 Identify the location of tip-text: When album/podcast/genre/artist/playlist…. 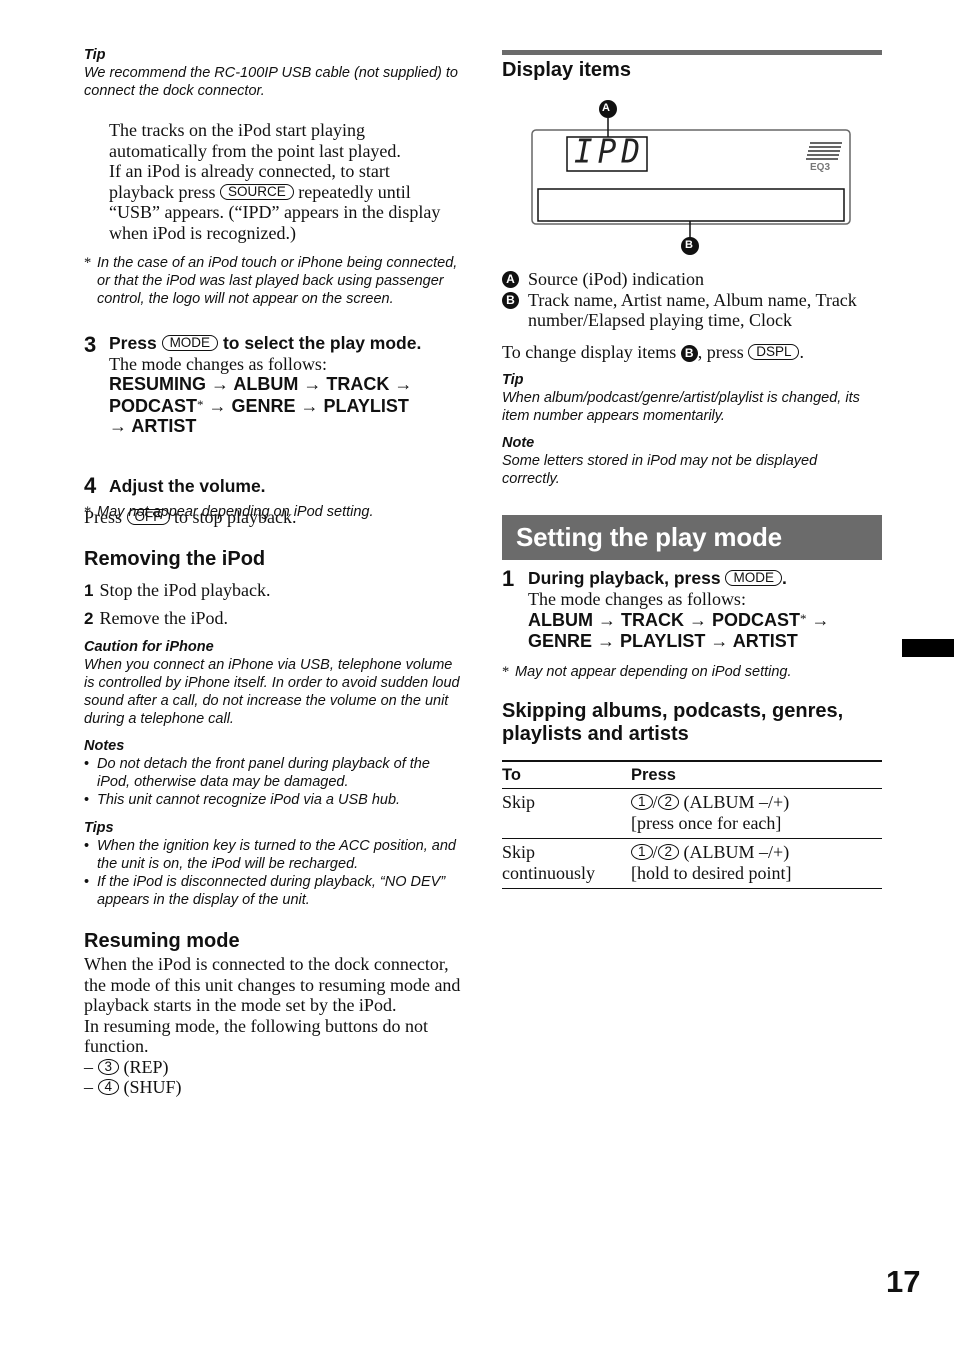
(681, 407).